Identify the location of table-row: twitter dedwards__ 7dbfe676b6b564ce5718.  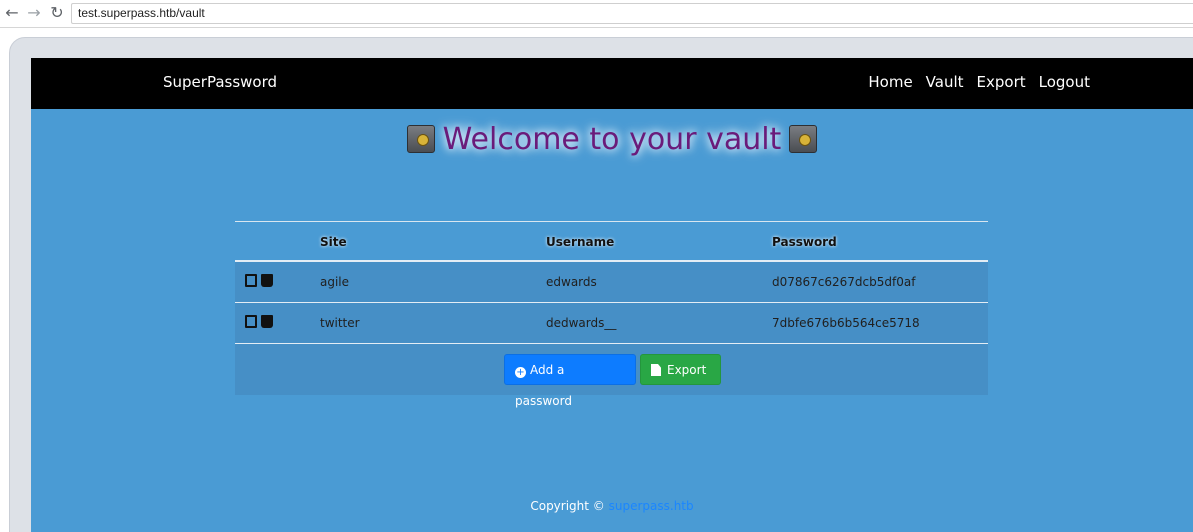
(611, 323).